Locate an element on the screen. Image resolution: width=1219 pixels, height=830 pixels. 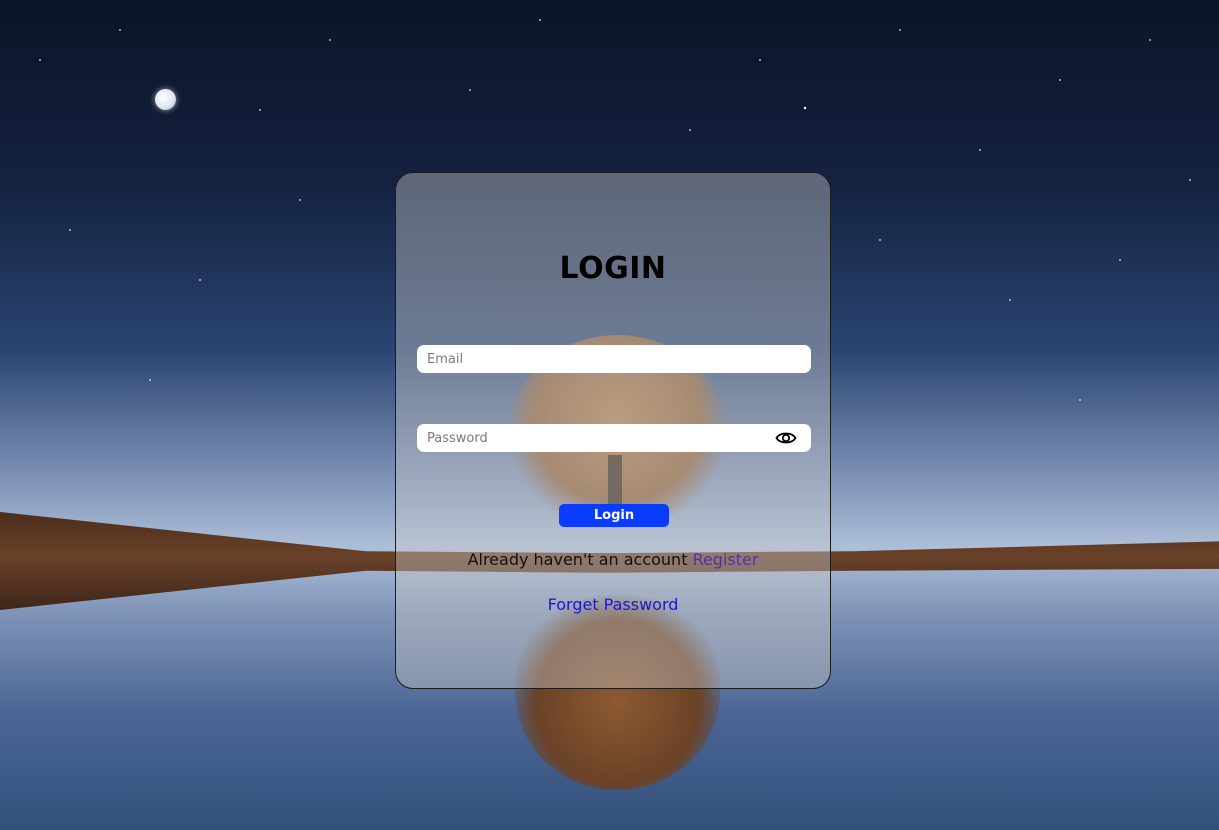
register-prompt-line: Already haven't an account Register is located at coordinates (613, 559).